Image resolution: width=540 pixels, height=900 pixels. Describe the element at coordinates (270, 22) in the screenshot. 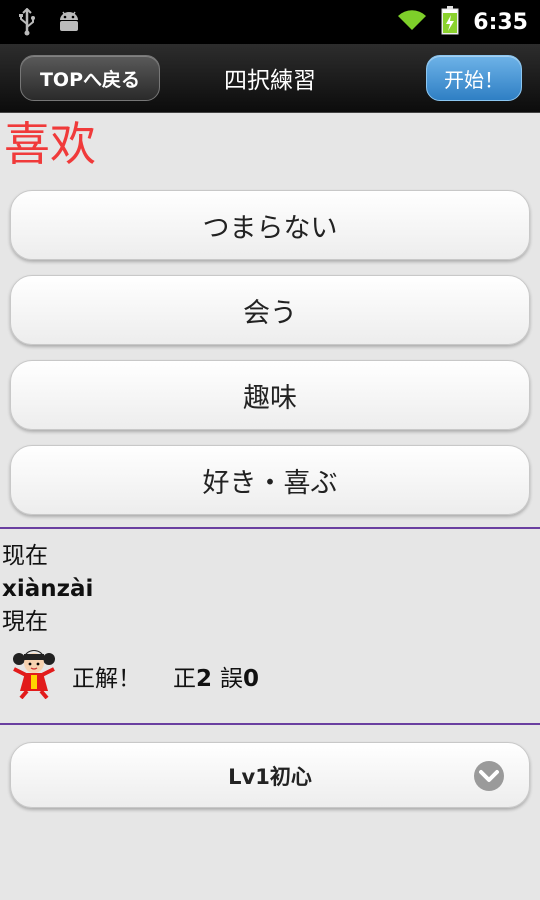

I see `status-bar: 6:35` at that location.